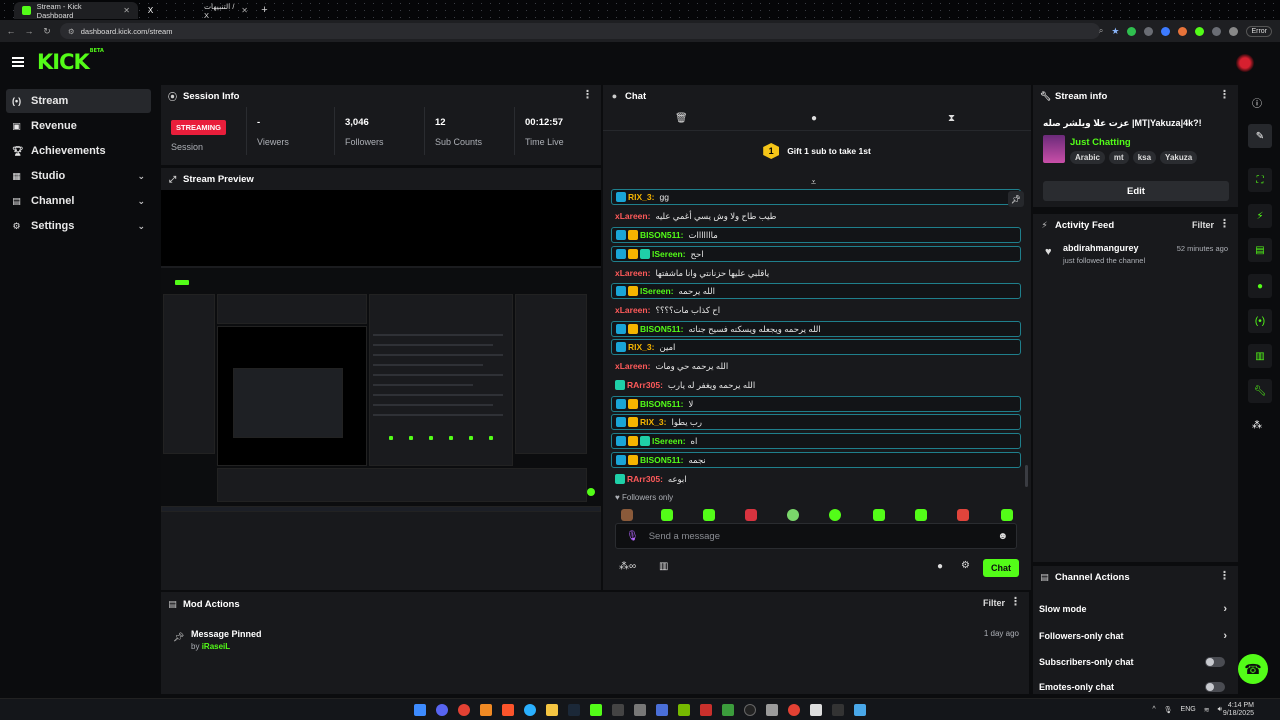 This screenshot has height=720, width=1280. What do you see at coordinates (420, 710) in the screenshot?
I see `windows-start-icon` at bounding box center [420, 710].